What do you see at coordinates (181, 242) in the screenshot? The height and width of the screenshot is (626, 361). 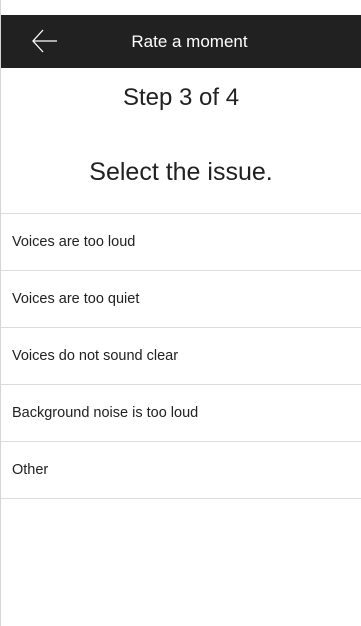 I see `issue-option-too-loud: Voices are too loud` at bounding box center [181, 242].